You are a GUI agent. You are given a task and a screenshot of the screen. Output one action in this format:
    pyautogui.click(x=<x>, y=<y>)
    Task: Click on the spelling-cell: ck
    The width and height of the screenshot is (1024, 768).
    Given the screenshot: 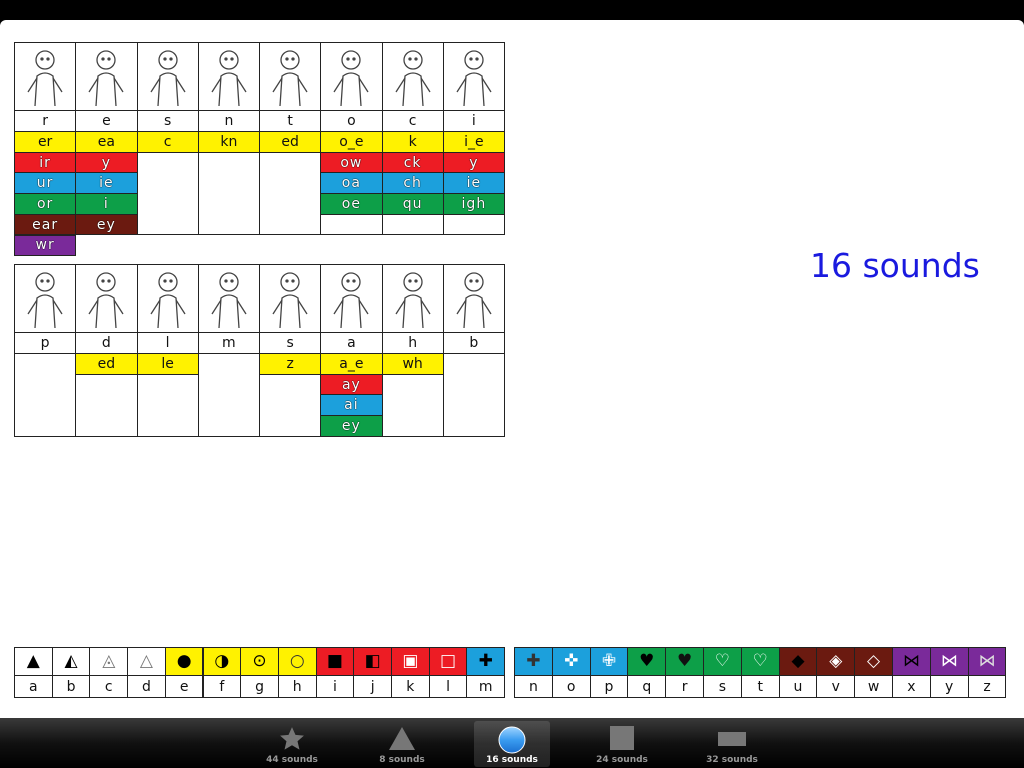 What is the action you would take?
    pyautogui.click(x=412, y=162)
    